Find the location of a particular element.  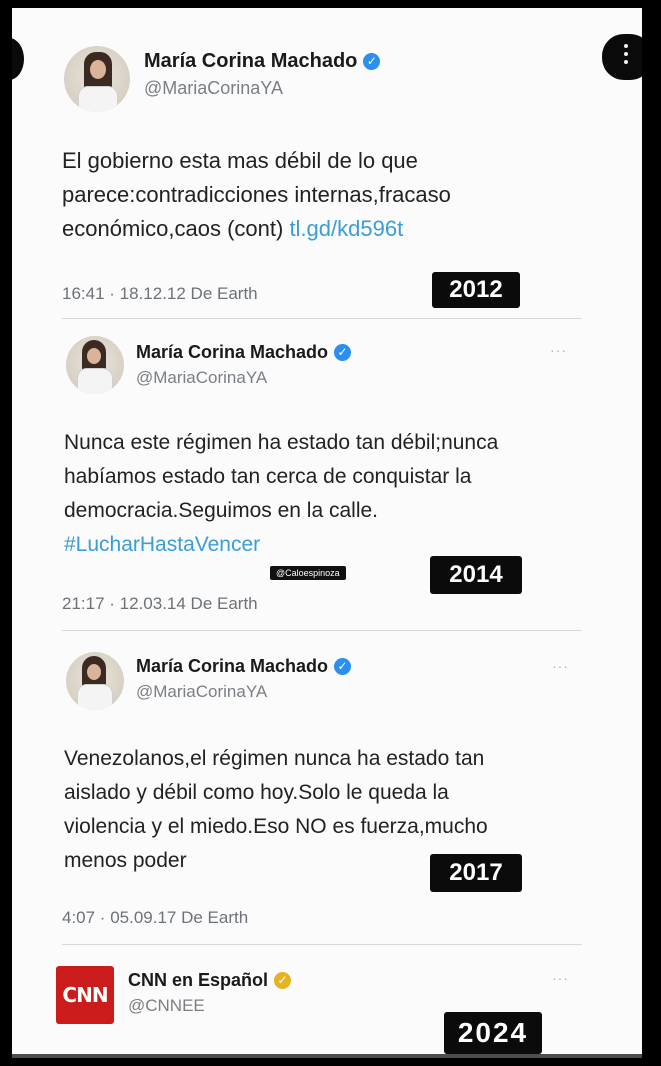

vertical-dots-icon is located at coordinates (626, 56).